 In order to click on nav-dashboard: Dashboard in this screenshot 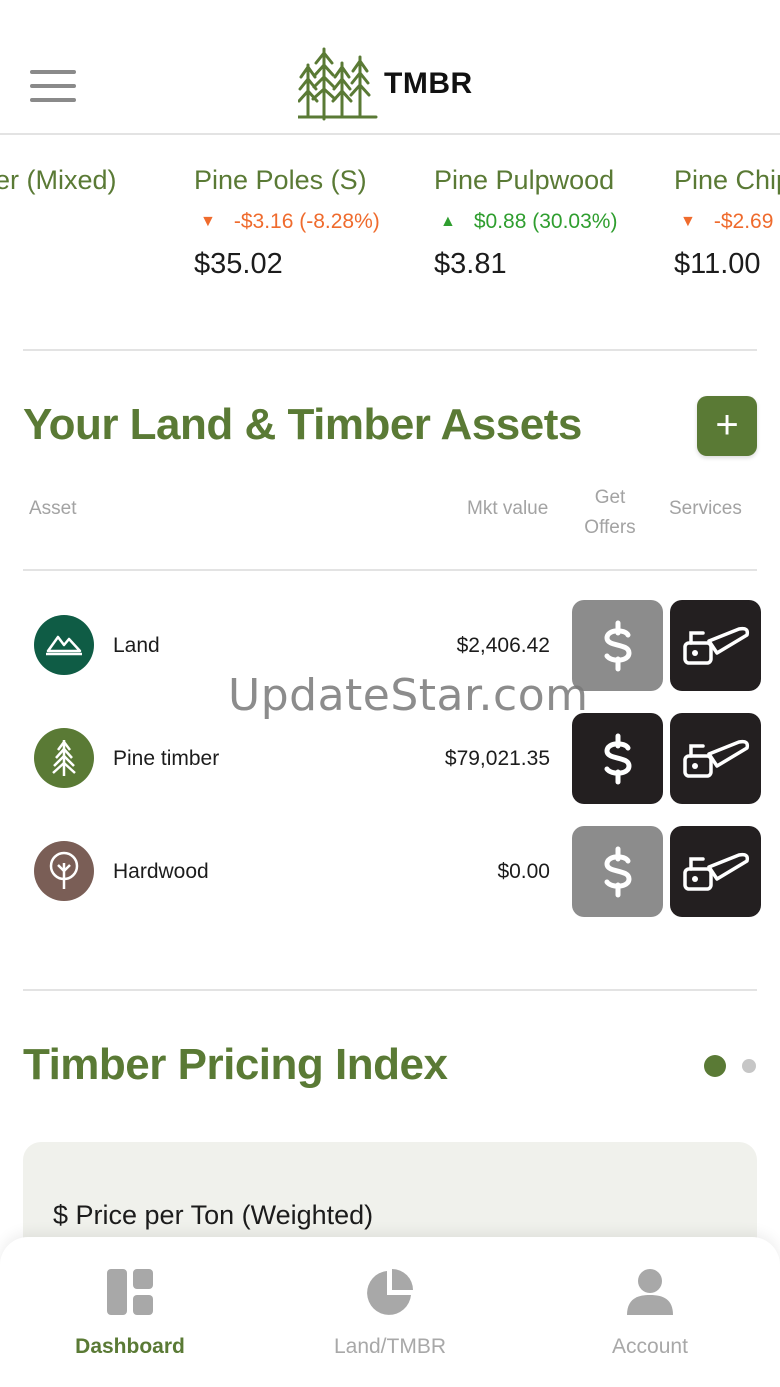, I will do `click(130, 1313)`.